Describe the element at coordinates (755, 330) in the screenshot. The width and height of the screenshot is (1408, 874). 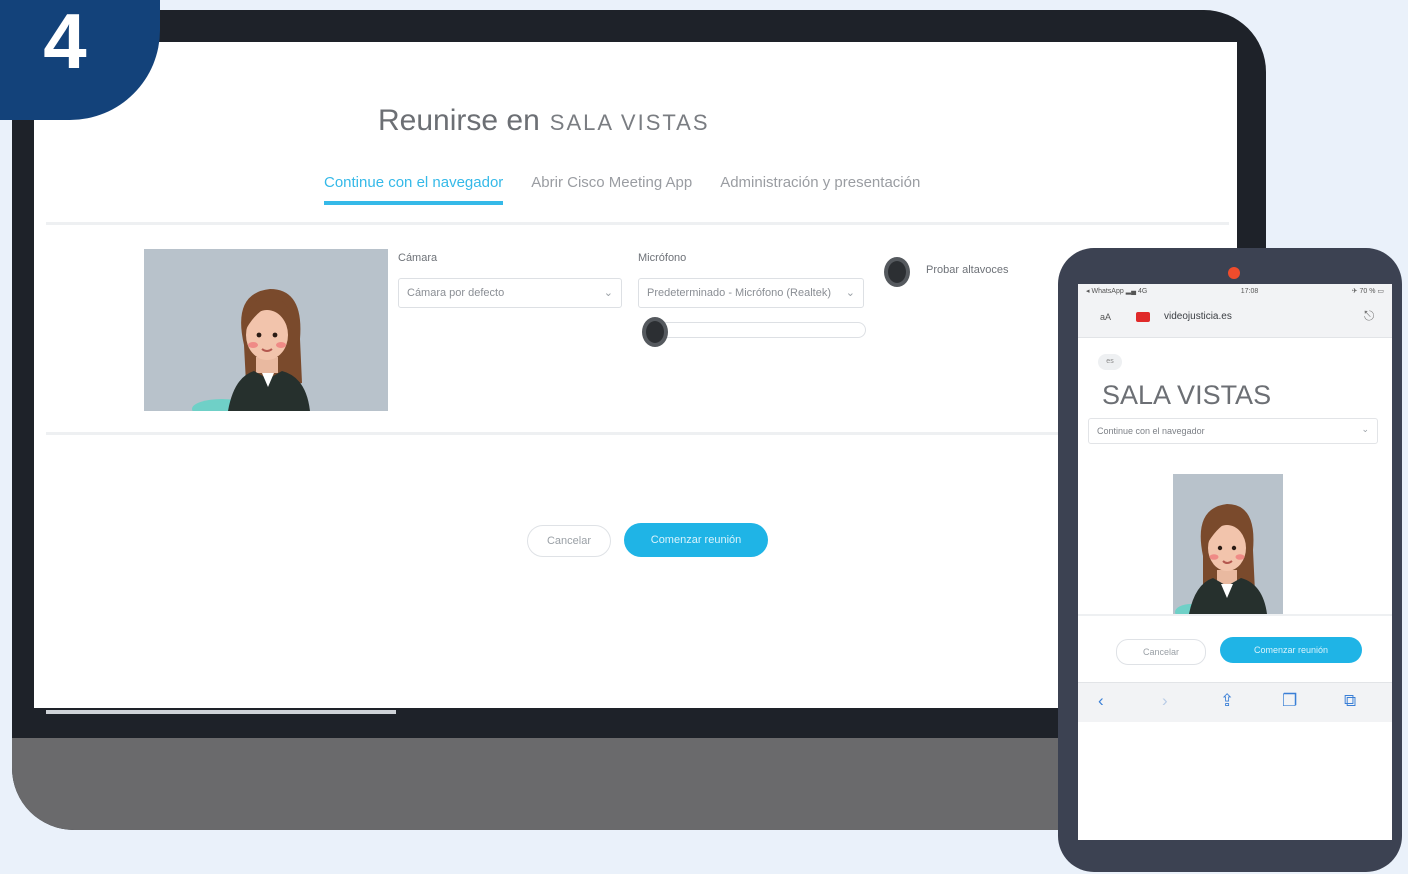
I see `mic-level-meter` at that location.